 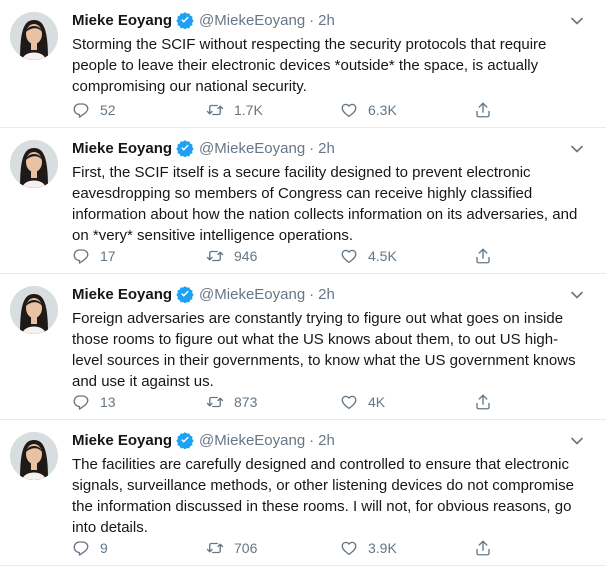 What do you see at coordinates (139, 402) in the screenshot?
I see `reply-button: 13` at bounding box center [139, 402].